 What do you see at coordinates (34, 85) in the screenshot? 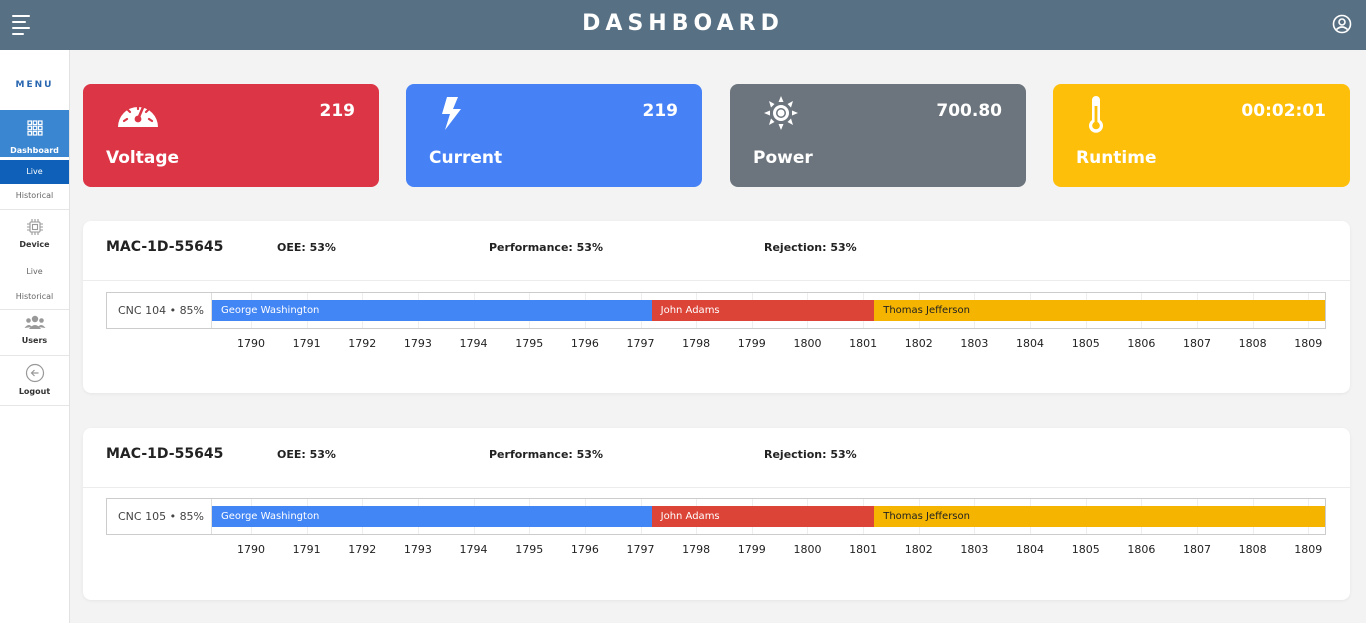
I see `menu-title: MENU` at bounding box center [34, 85].